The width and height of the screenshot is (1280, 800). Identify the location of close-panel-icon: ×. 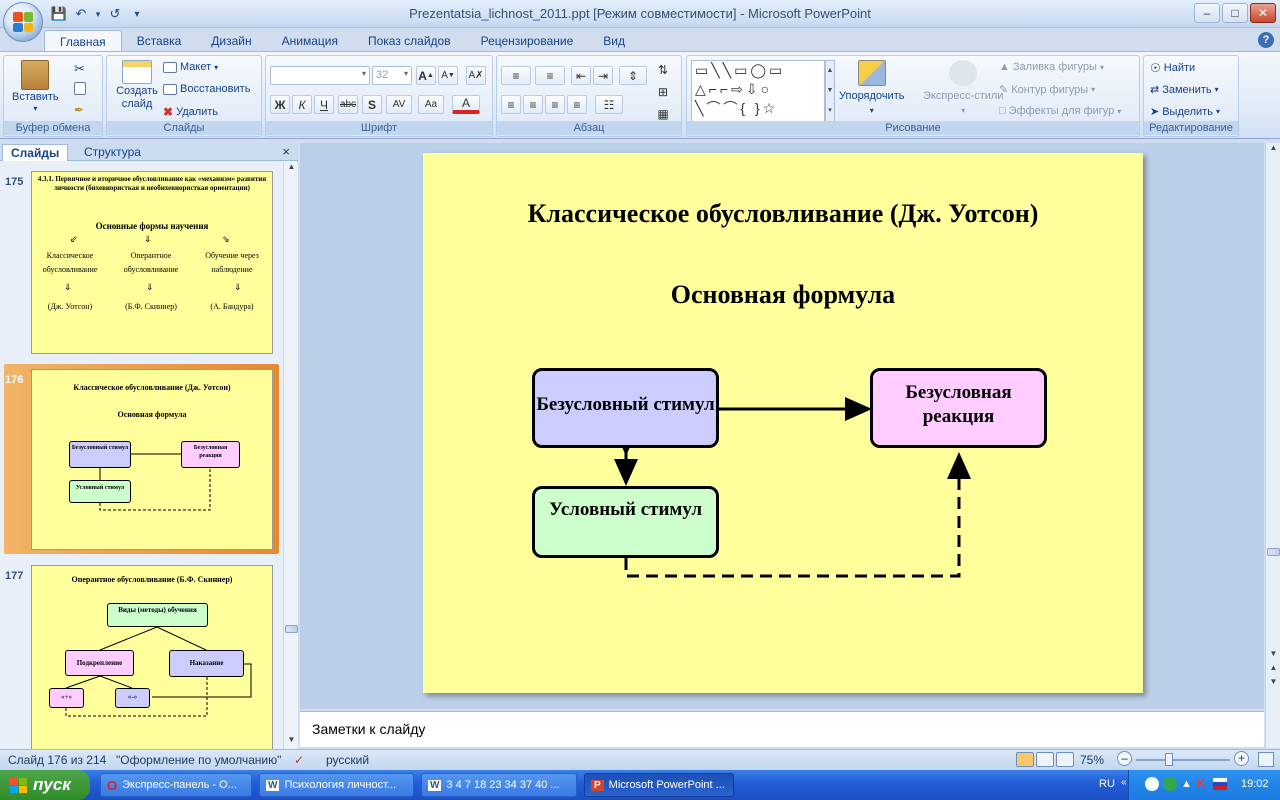
(286, 151).